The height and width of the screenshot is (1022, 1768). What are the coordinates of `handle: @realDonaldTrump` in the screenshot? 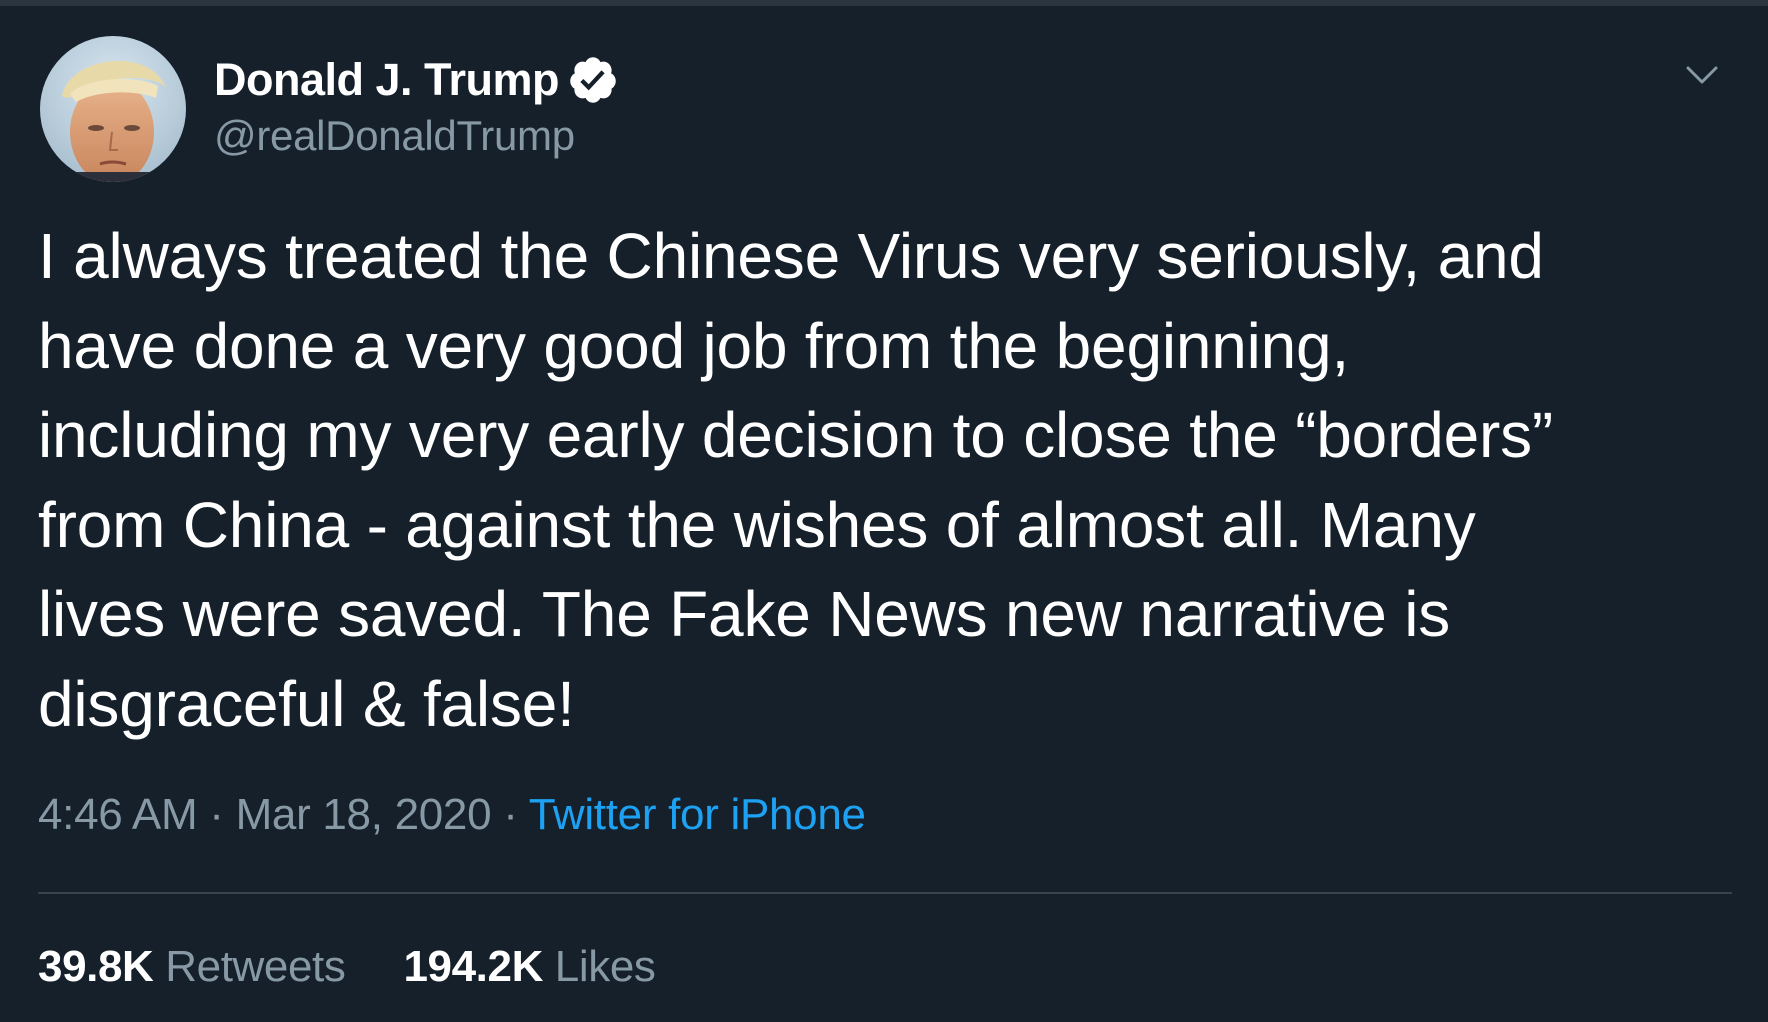 It's located at (416, 136).